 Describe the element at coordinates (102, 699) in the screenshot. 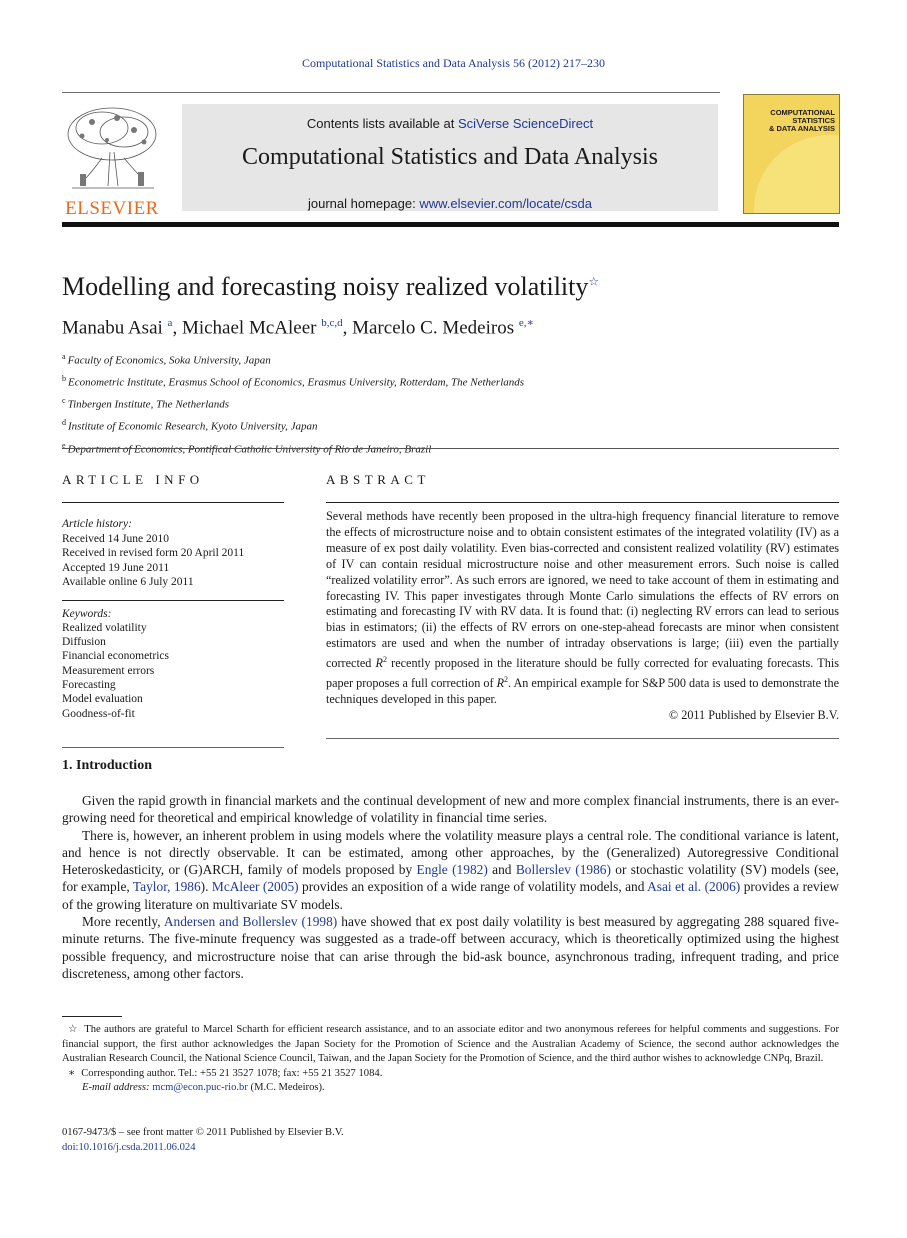

I see `keyword-item: Model evaluation` at that location.